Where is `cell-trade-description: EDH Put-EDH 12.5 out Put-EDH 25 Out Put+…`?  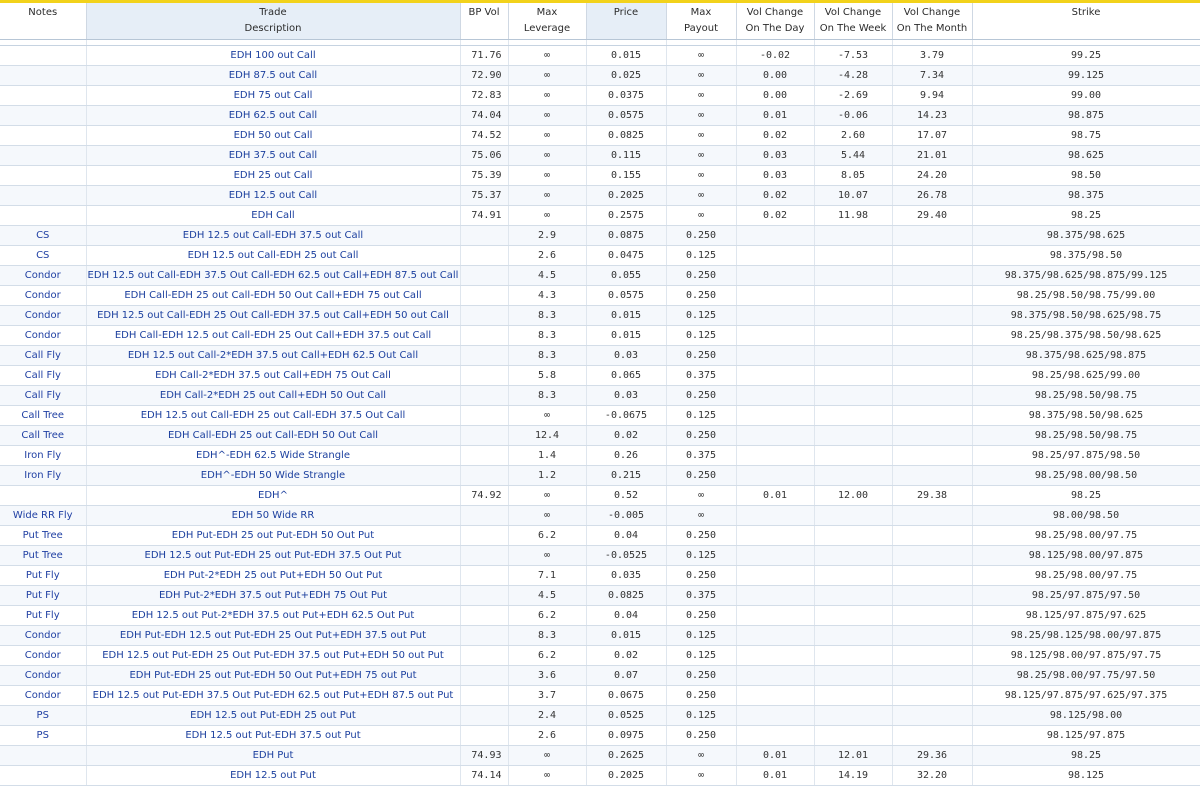
cell-trade-description: EDH Put-EDH 12.5 out Put-EDH 25 Out Put+… is located at coordinates (273, 635).